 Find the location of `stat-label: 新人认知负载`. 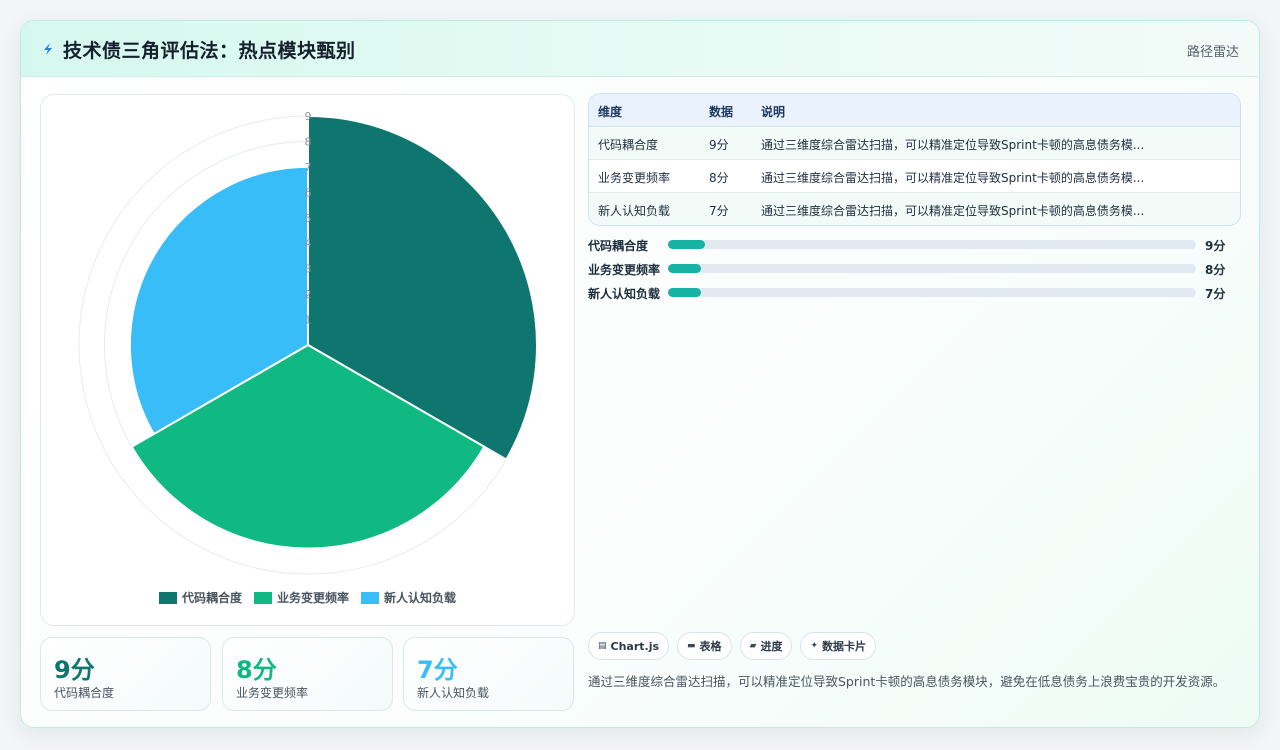

stat-label: 新人认知负载 is located at coordinates (453, 693).